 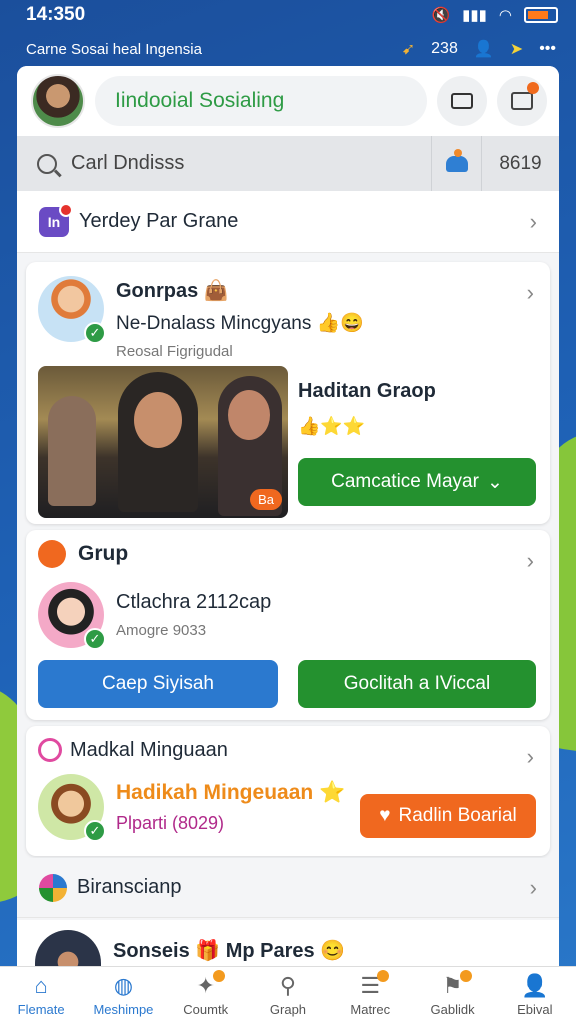 I want to click on tab-ebival: 👤 Ebival, so click(x=535, y=995).